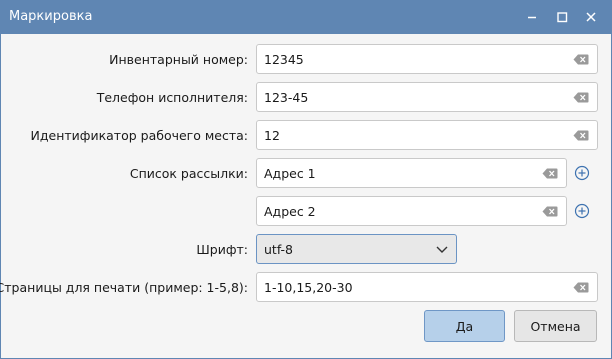  What do you see at coordinates (188, 173) in the screenshot?
I see `mailing-list-label: Список рассылки:` at bounding box center [188, 173].